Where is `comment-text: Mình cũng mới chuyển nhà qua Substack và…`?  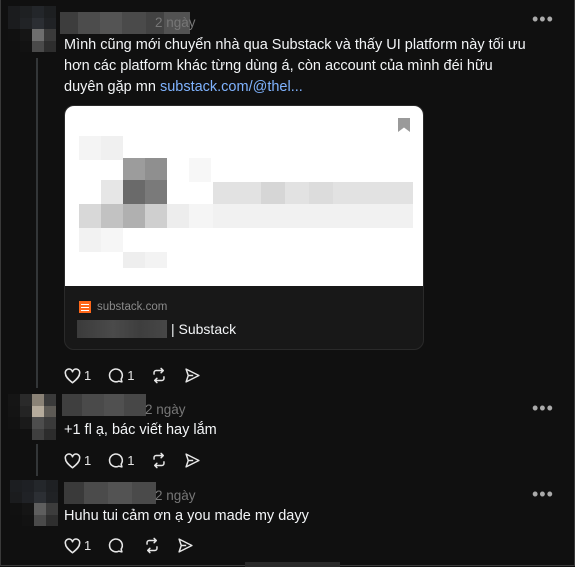 comment-text: Mình cũng mới chuyển nhà qua Substack và… is located at coordinates (299, 66).